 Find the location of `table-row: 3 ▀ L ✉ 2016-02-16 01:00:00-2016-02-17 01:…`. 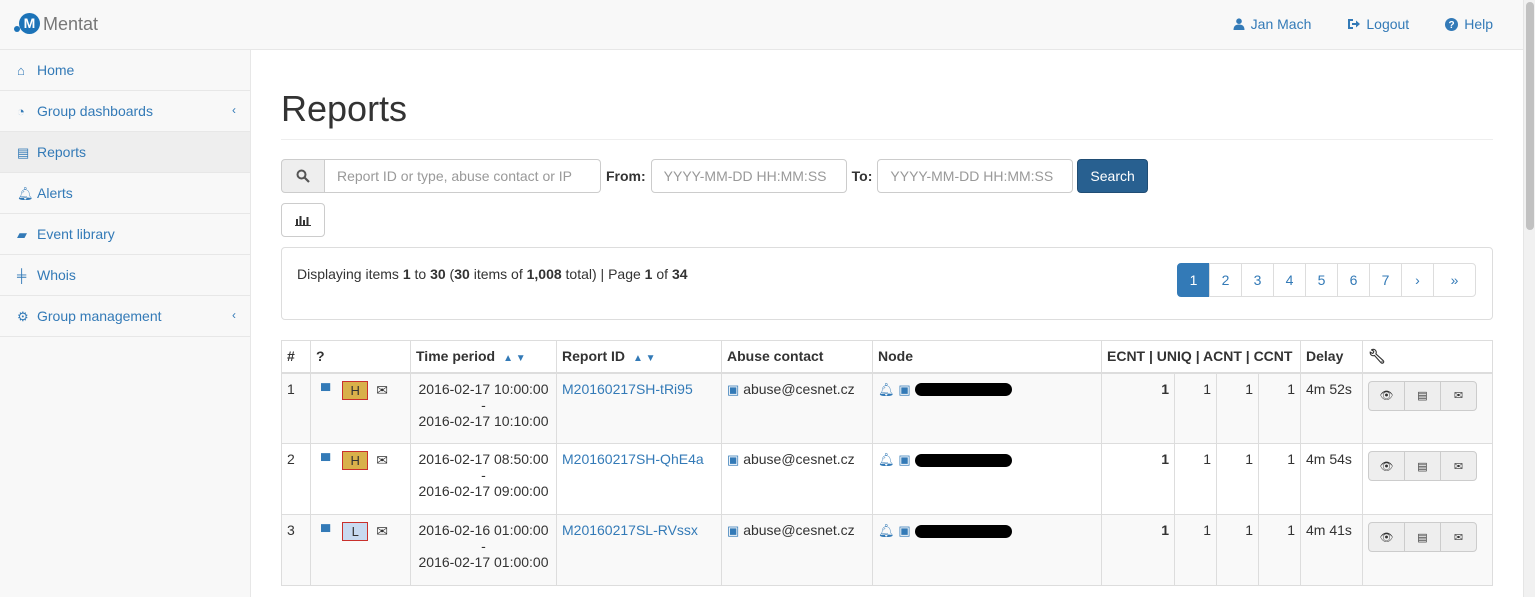

table-row: 3 ▀ L ✉ 2016-02-16 01:00:00-2016-02-17 01:… is located at coordinates (887, 550).